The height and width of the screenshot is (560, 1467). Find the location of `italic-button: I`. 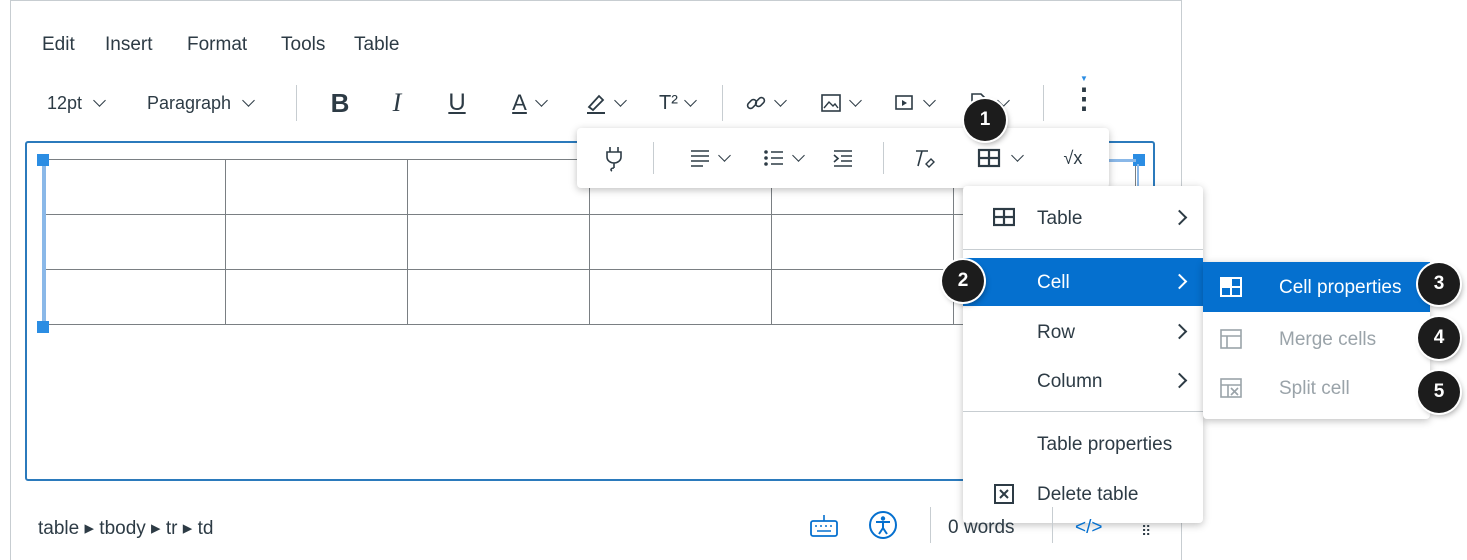

italic-button: I is located at coordinates (397, 103).